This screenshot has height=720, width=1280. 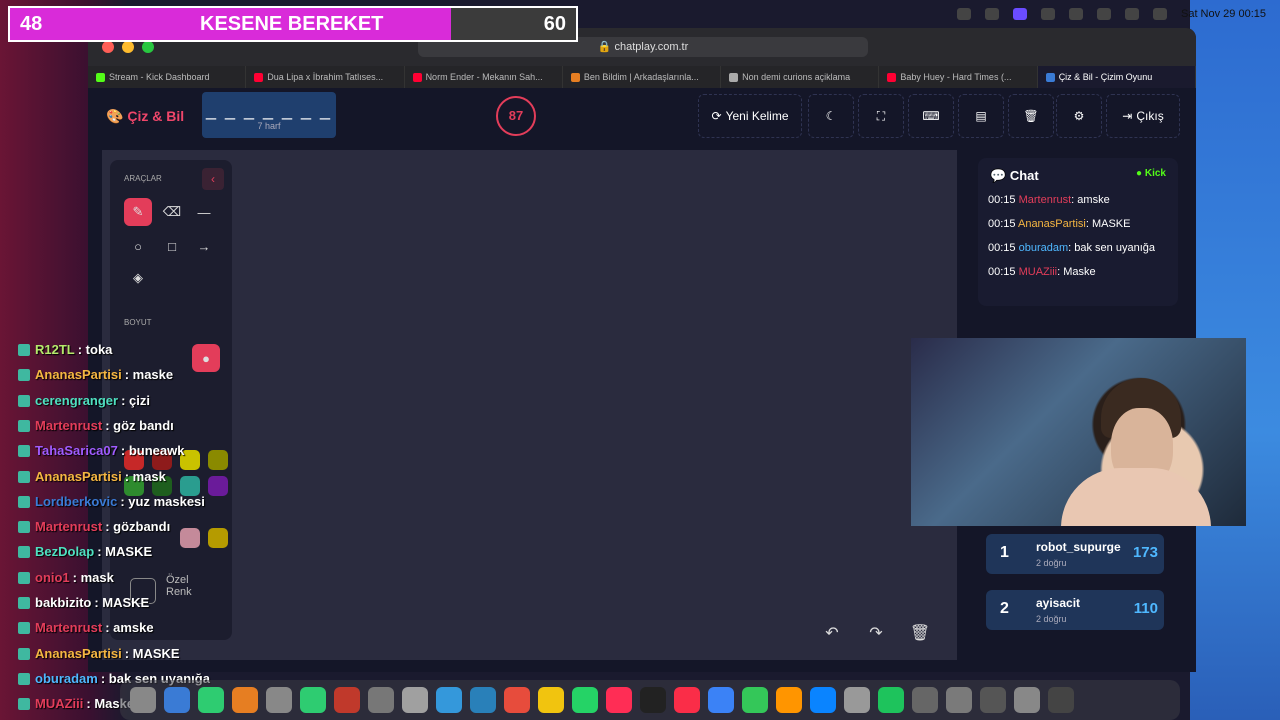 I want to click on rectangle-tool: □, so click(x=172, y=246).